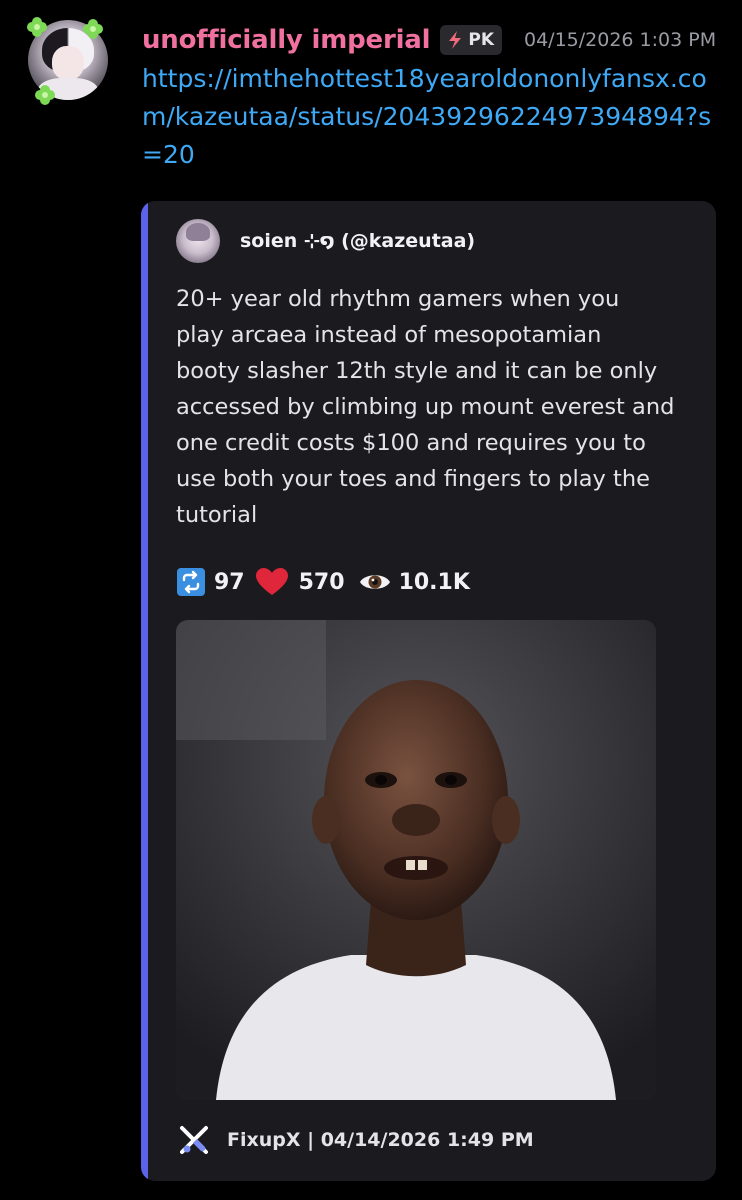 The width and height of the screenshot is (742, 1200). Describe the element at coordinates (434, 582) in the screenshot. I see `view-count: 10.1K` at that location.